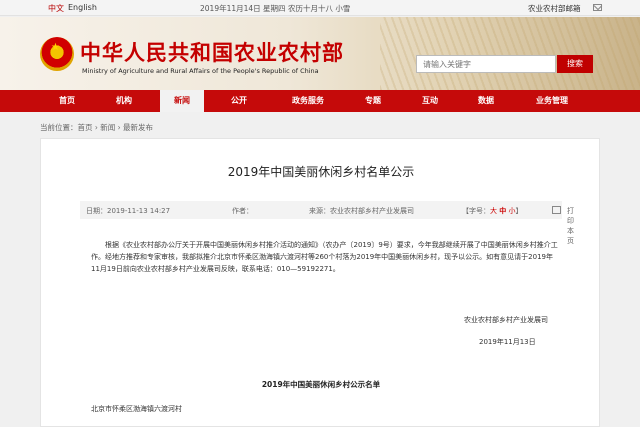 The image size is (640, 427). I want to click on nav-item-business: 业务管理, so click(552, 101).